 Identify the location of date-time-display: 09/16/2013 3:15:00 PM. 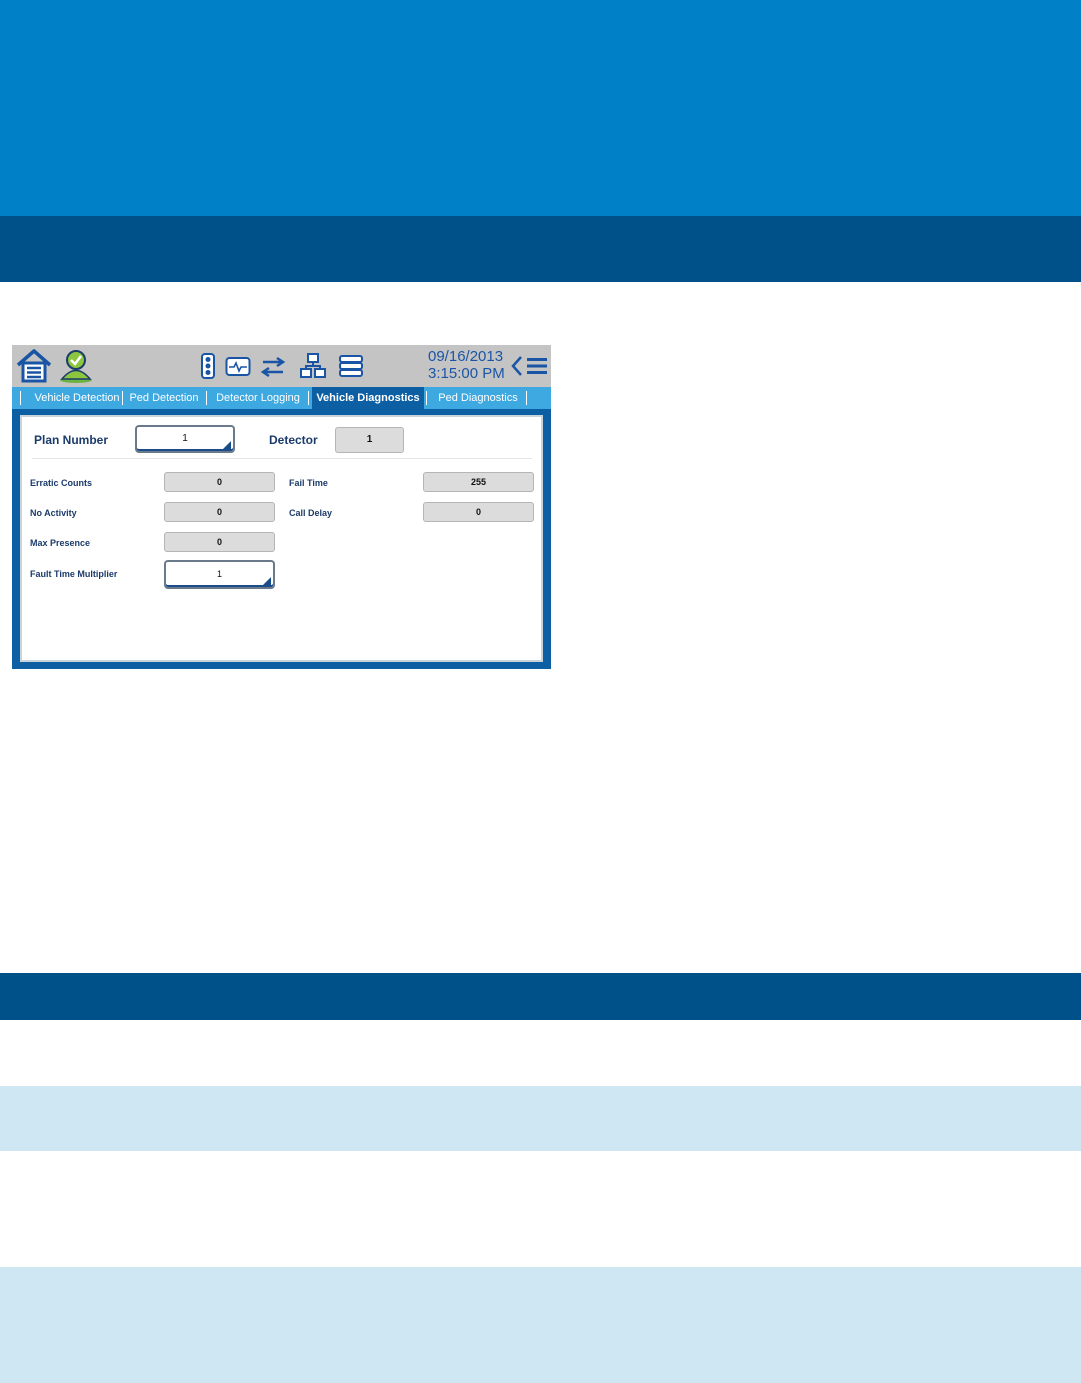
(466, 365).